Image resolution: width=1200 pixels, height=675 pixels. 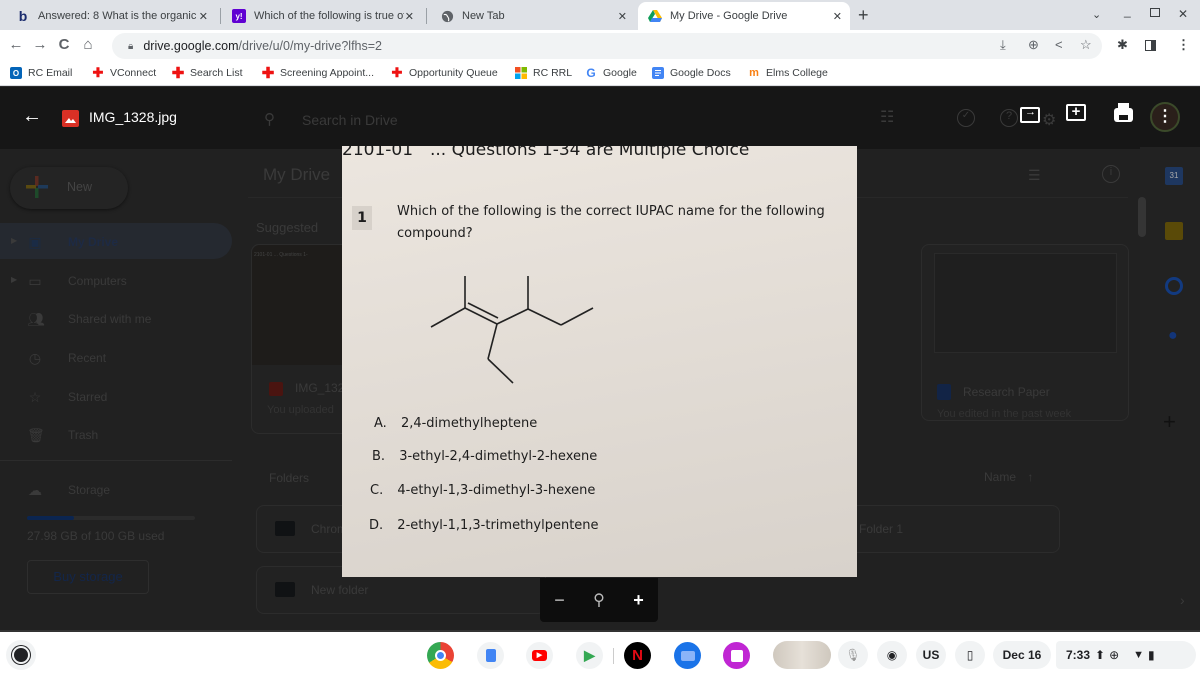 I want to click on zoom-in-button: +, so click(x=638, y=600).